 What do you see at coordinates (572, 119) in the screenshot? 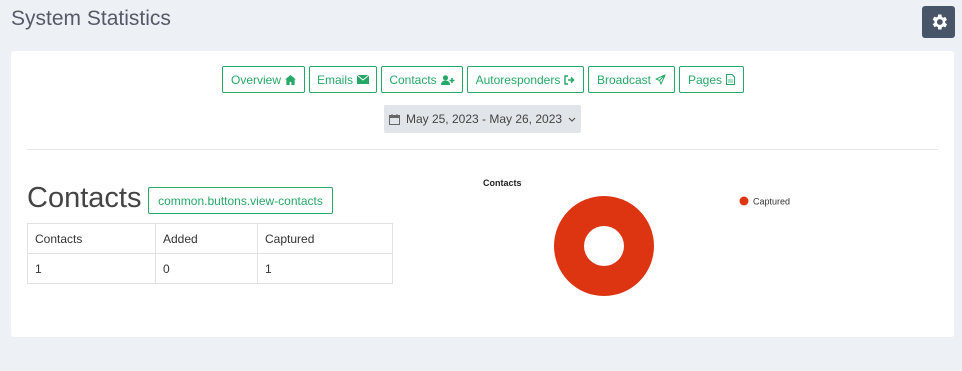
I see `chevron-down-icon` at bounding box center [572, 119].